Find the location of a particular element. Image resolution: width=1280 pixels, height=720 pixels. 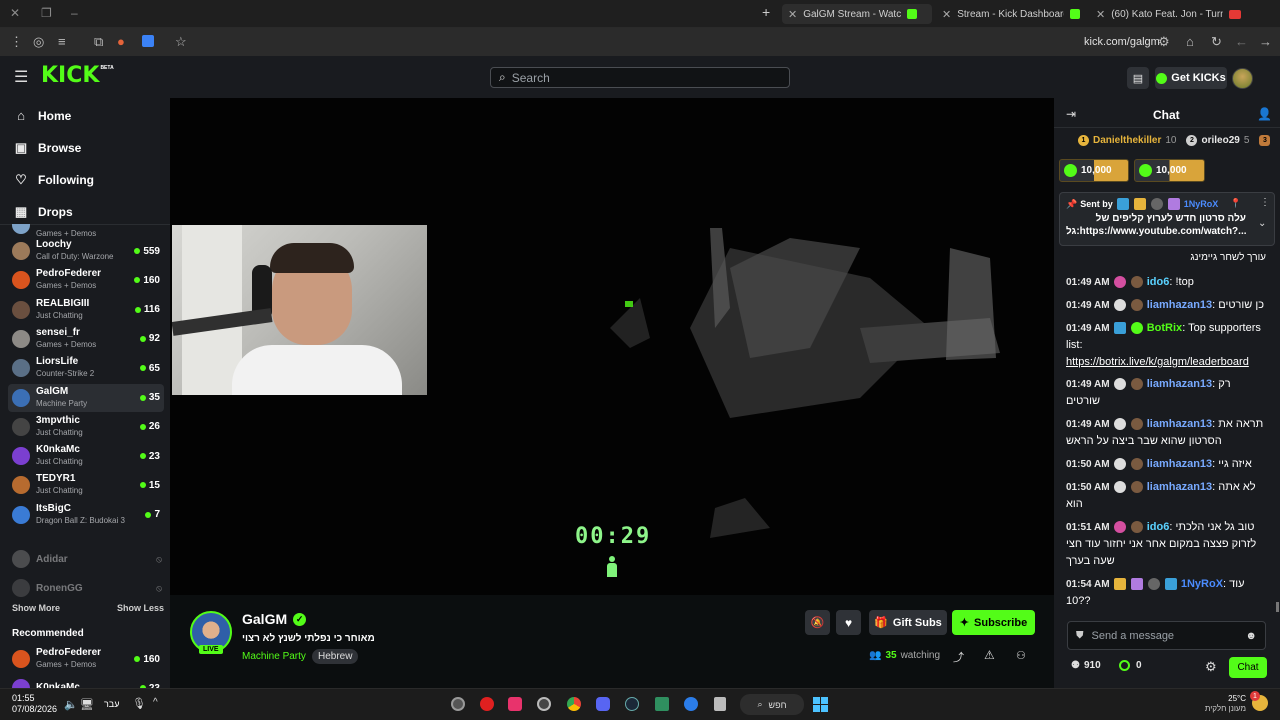

windows-start-icon is located at coordinates (820, 704).